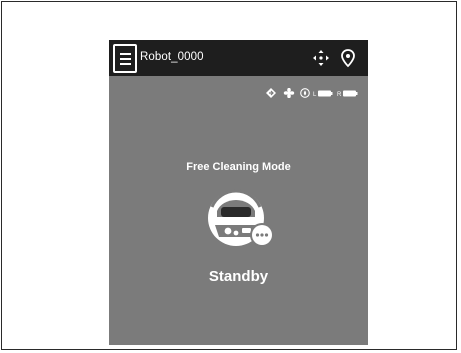  What do you see at coordinates (350, 93) in the screenshot?
I see `right-battery-icon` at bounding box center [350, 93].